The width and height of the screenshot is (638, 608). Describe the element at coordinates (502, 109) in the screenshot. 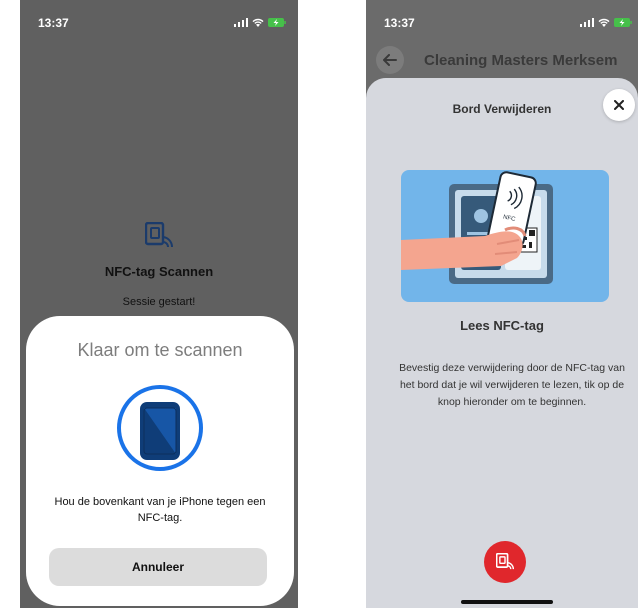

I see `modal-title: Bord Verwijderen` at that location.